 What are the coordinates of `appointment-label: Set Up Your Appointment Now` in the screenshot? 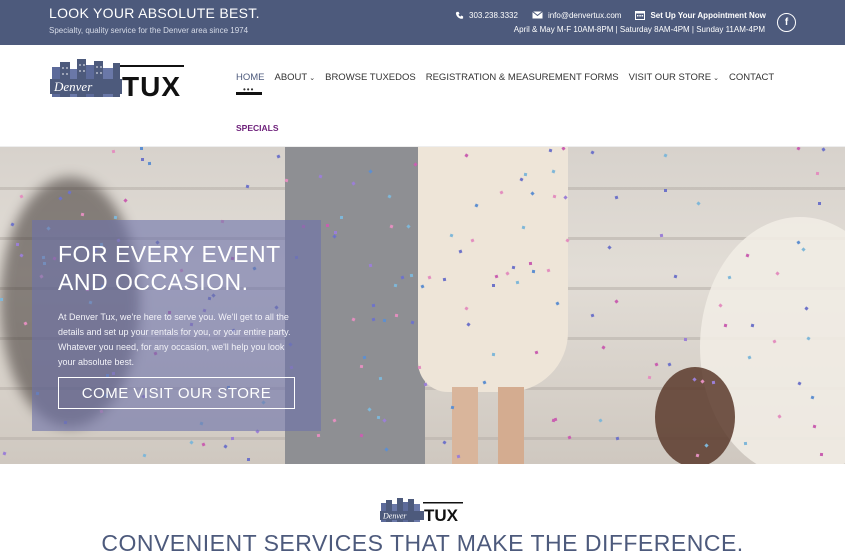 It's located at (708, 15).